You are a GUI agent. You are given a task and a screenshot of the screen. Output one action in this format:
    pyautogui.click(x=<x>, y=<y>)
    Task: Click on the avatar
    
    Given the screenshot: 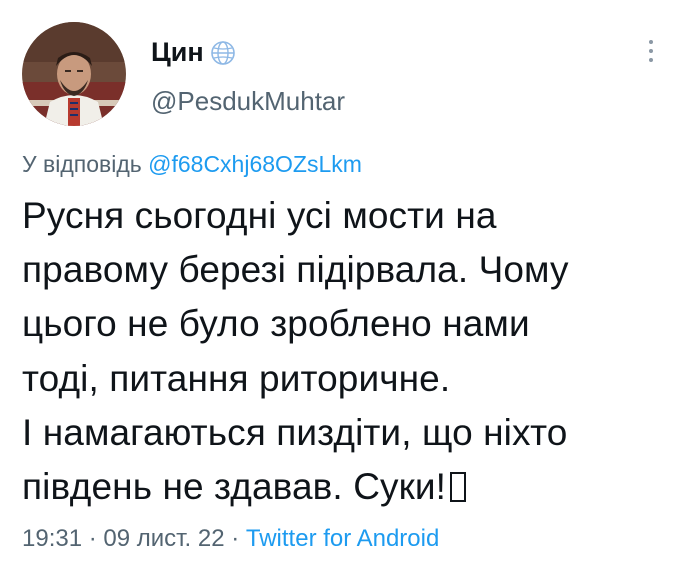 What is the action you would take?
    pyautogui.click(x=74, y=74)
    